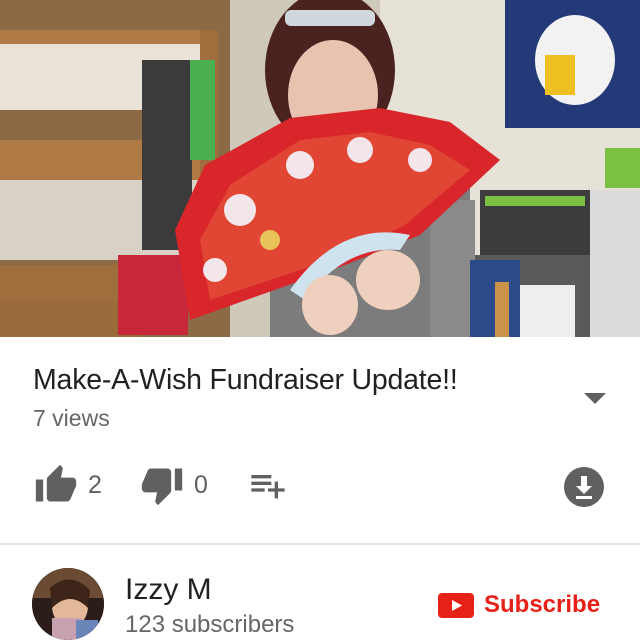  What do you see at coordinates (320, 593) in the screenshot?
I see `channel-row: Izzy M 123 subscribers Subscribe` at bounding box center [320, 593].